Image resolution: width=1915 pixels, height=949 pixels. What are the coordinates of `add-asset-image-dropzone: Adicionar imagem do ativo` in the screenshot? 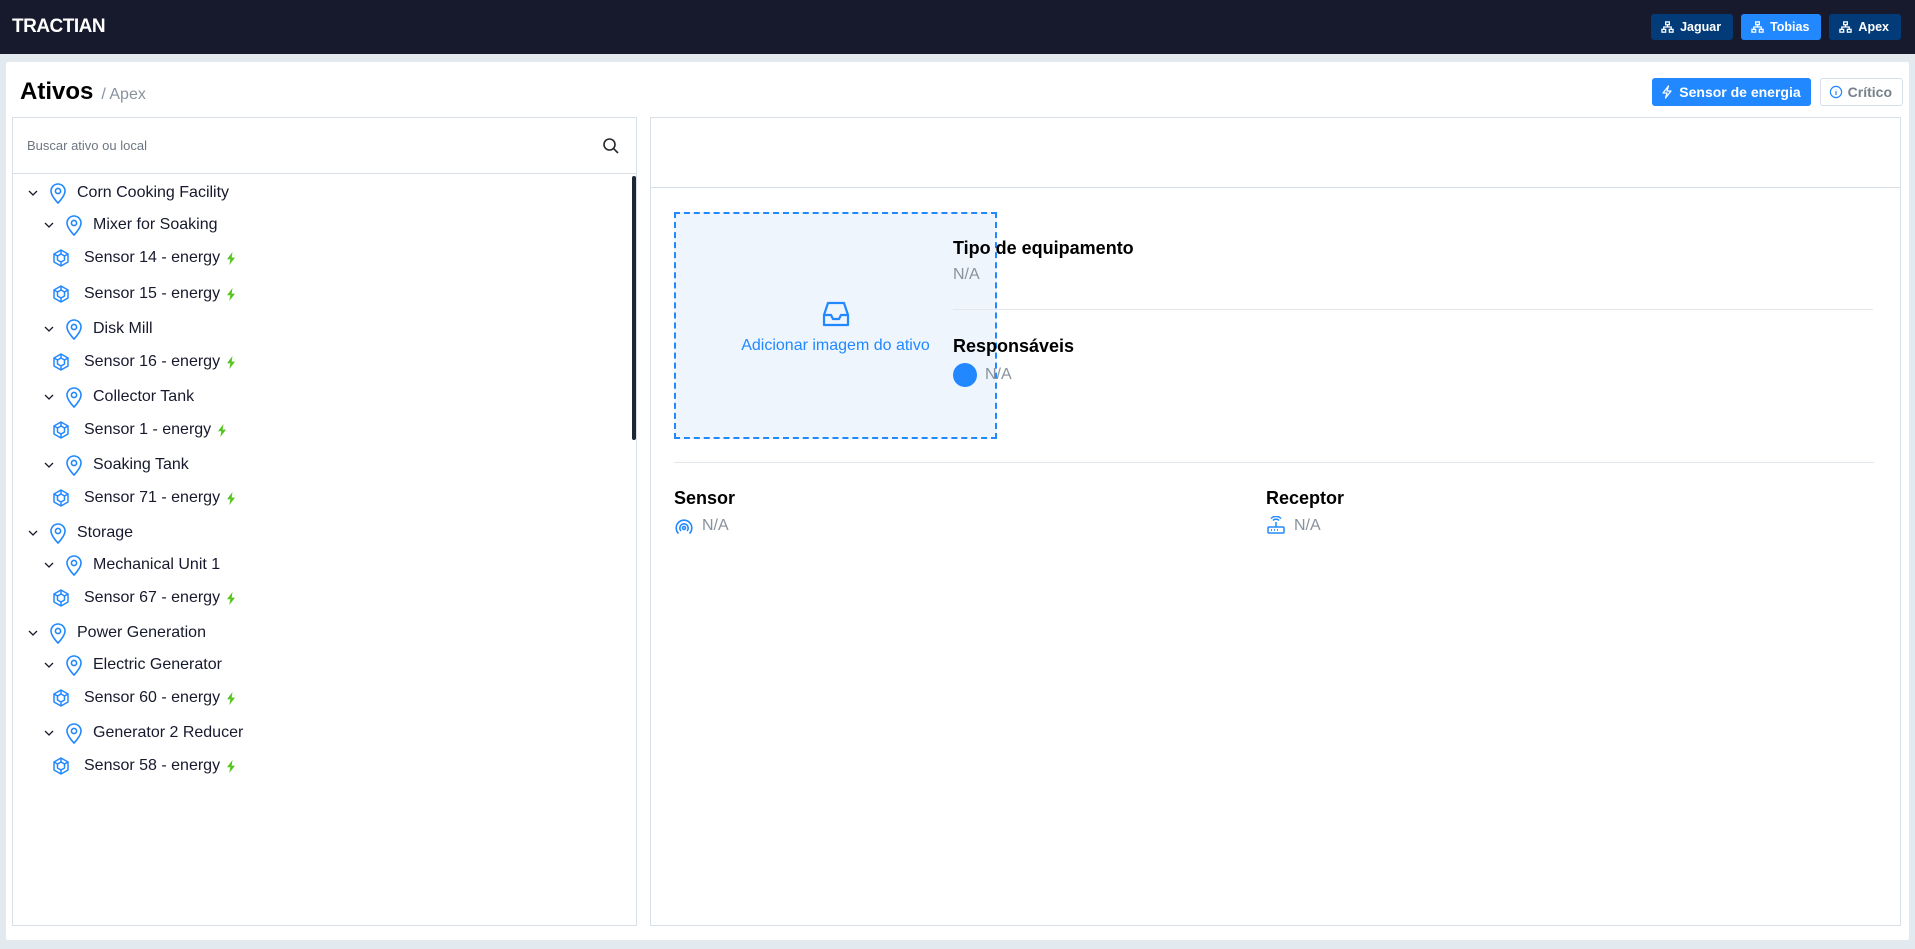 It's located at (835, 325).